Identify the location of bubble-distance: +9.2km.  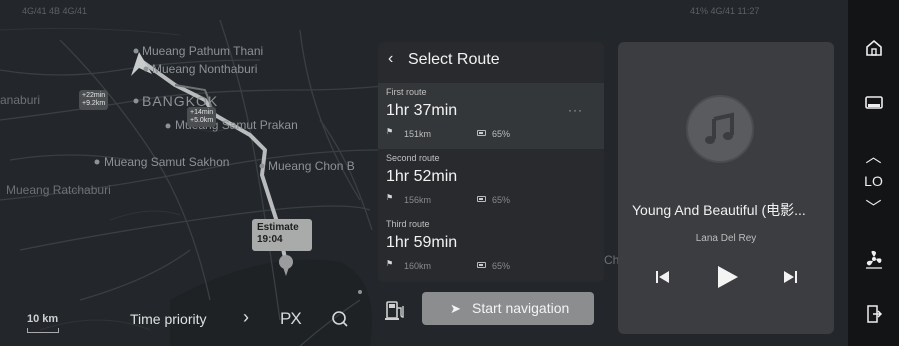
(94, 103).